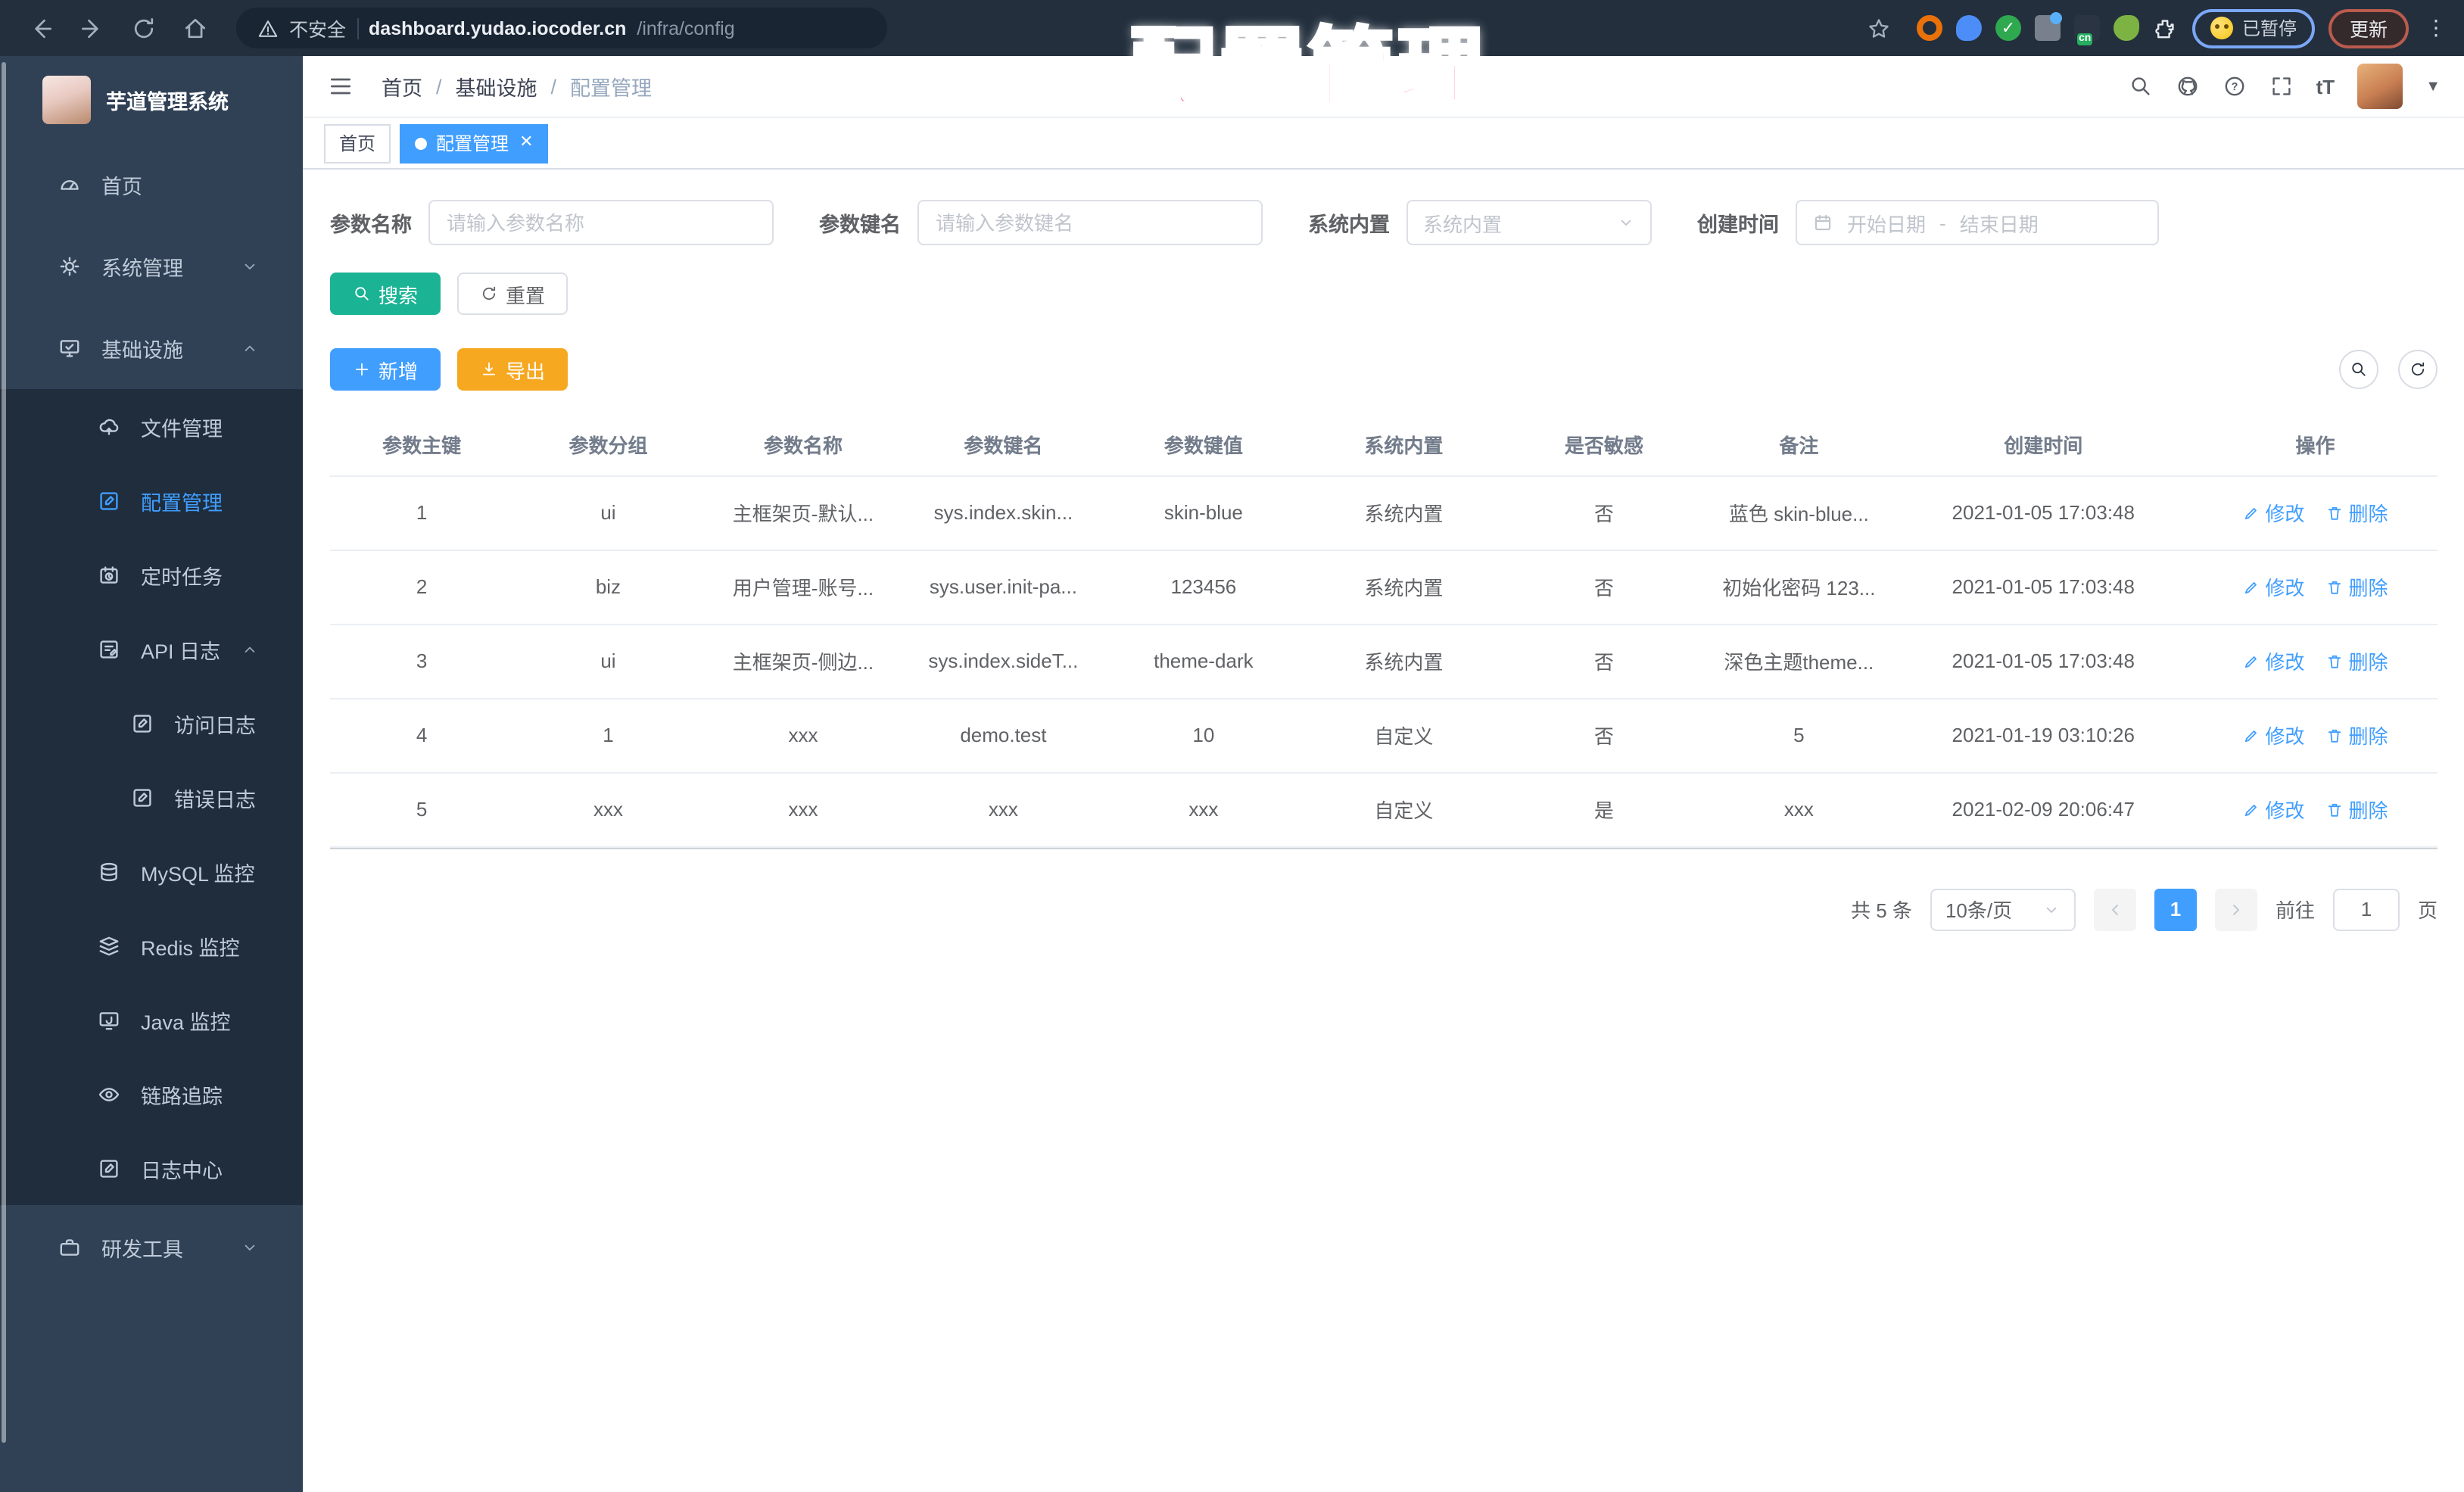 The width and height of the screenshot is (2464, 1492). I want to click on user-avatar, so click(2380, 86).